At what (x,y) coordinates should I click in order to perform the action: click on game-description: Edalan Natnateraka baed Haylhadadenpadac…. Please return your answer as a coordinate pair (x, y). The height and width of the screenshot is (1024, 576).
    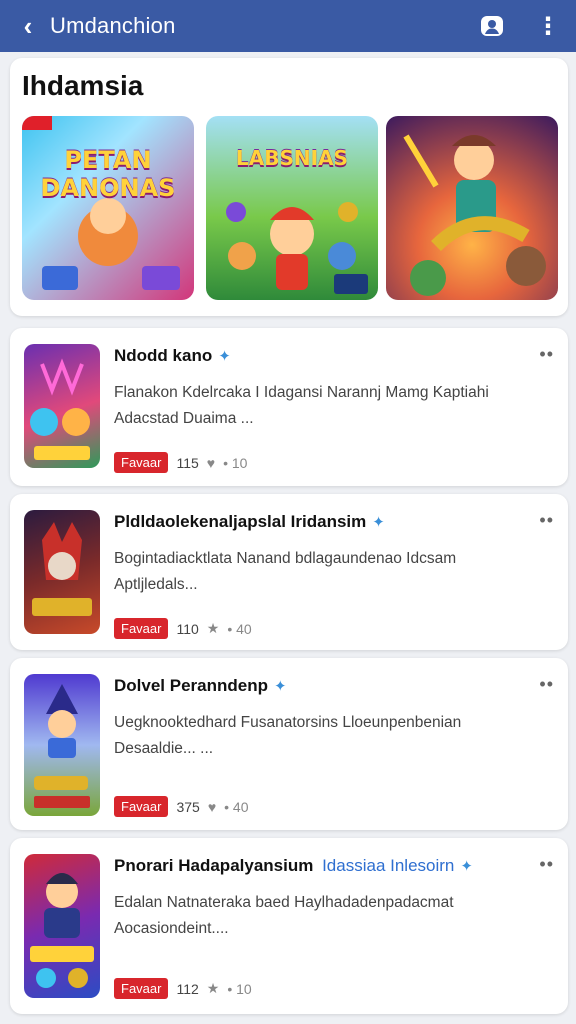
    Looking at the image, I should click on (284, 915).